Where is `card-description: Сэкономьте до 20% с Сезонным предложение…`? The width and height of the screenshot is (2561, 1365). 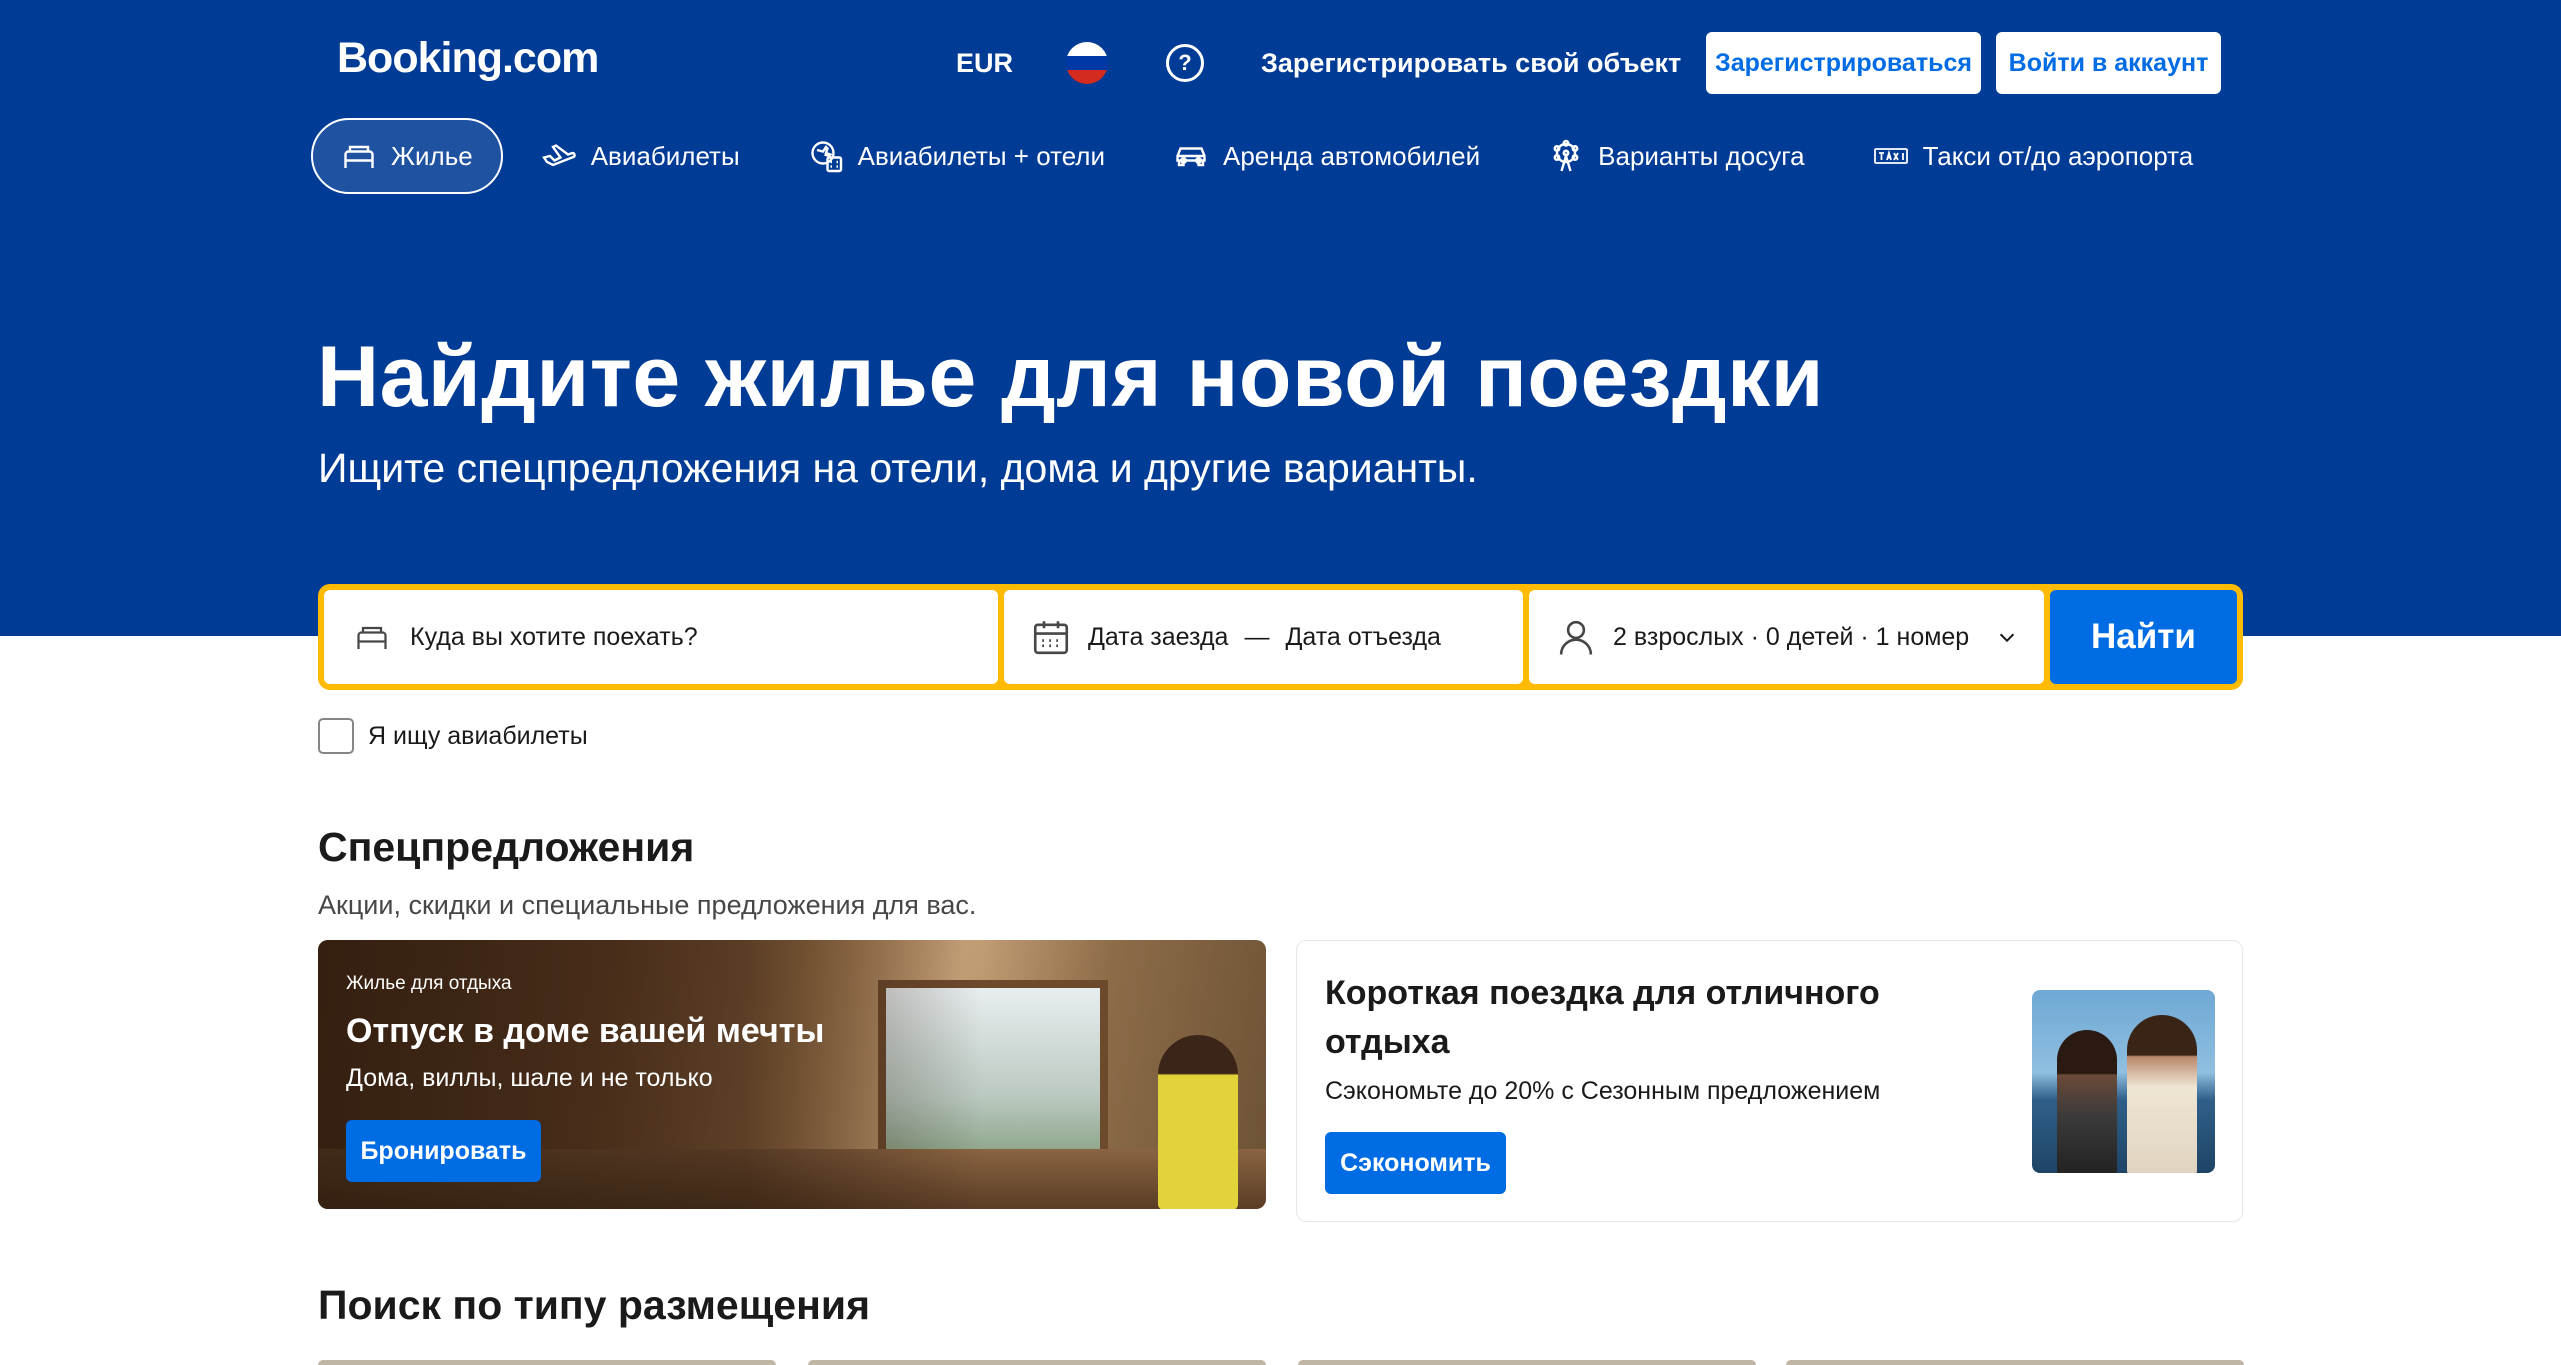
card-description: Сэкономьте до 20% с Сезонным предложение… is located at coordinates (1603, 1091).